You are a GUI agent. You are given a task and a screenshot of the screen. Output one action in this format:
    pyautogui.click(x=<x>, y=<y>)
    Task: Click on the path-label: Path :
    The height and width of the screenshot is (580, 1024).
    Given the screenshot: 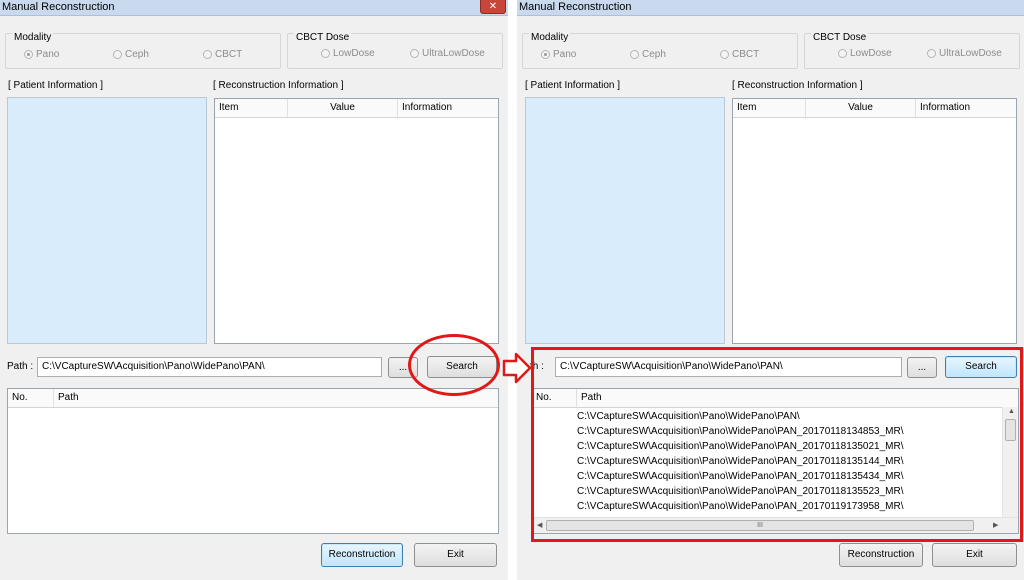 What is the action you would take?
    pyautogui.click(x=20, y=366)
    